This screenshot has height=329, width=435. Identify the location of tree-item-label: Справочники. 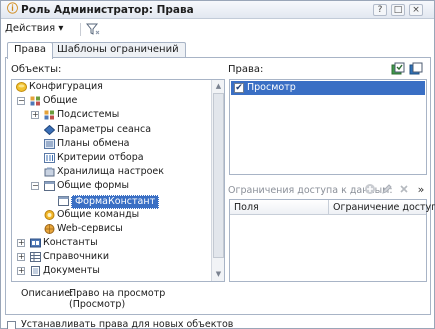
(76, 257).